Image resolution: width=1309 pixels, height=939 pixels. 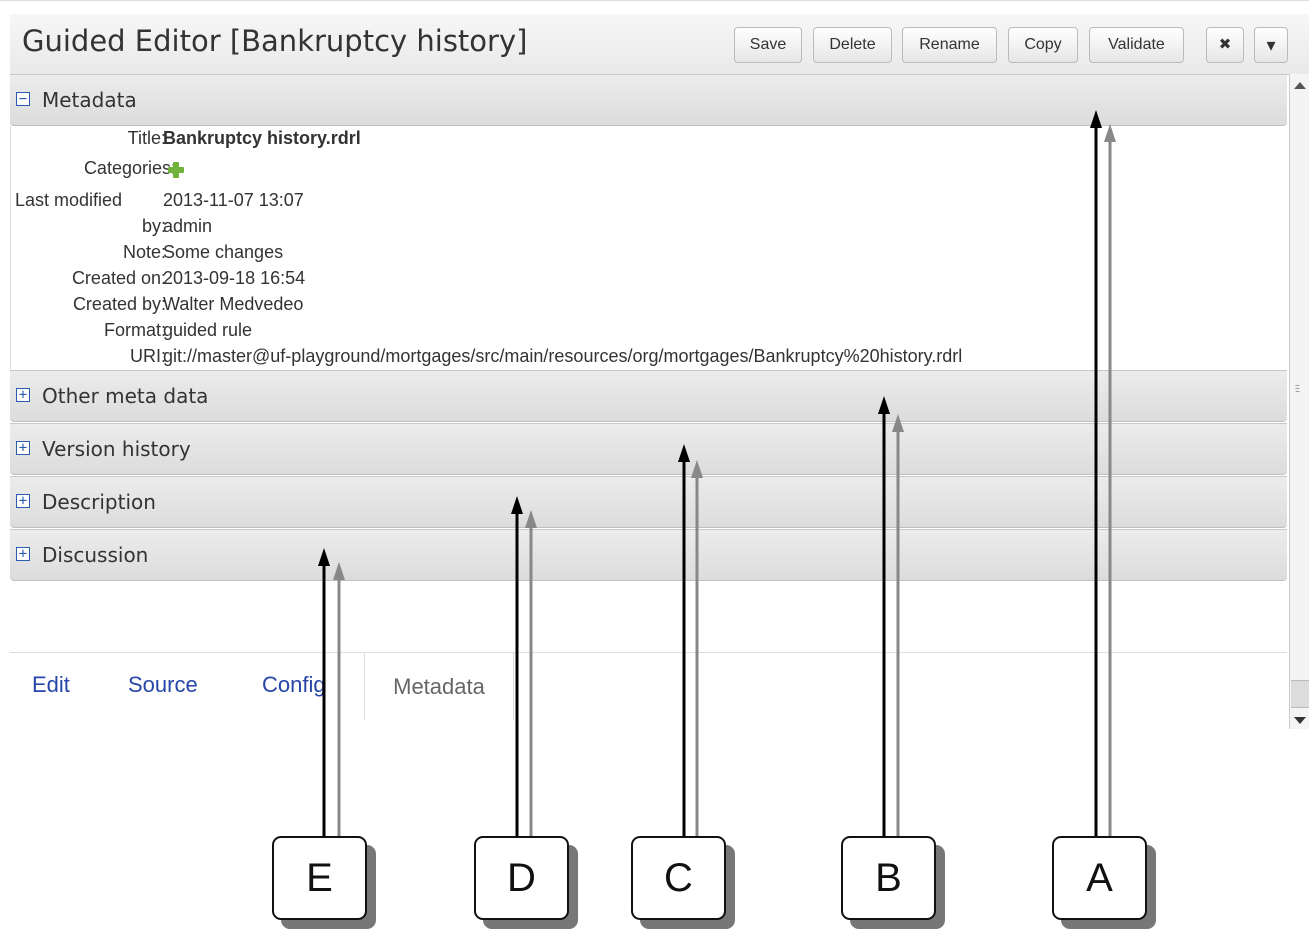 What do you see at coordinates (1099, 878) in the screenshot?
I see `callout-a: A` at bounding box center [1099, 878].